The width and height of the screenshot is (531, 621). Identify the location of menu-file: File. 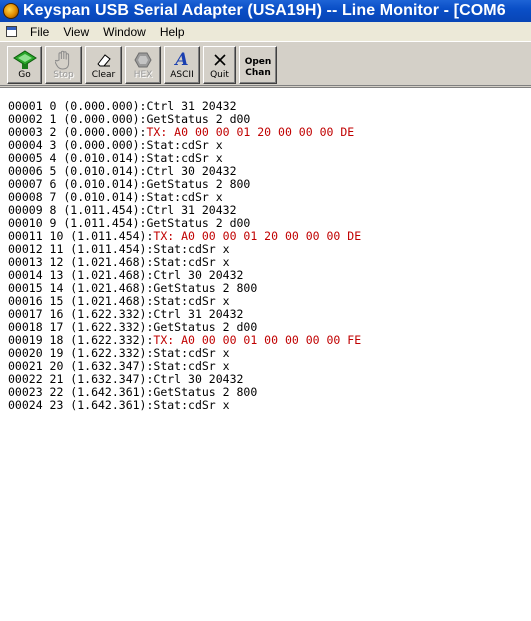
(39, 32).